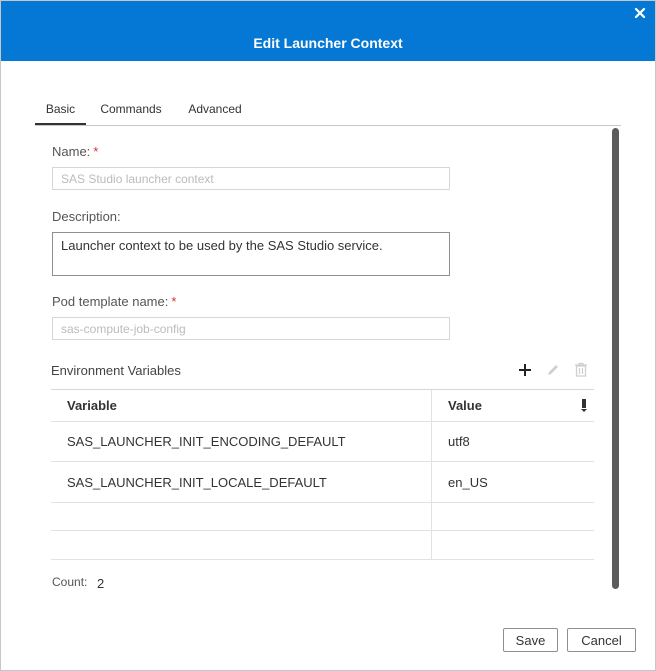 The image size is (656, 671). Describe the element at coordinates (328, 112) in the screenshot. I see `tab-bar: Basic Commands Advanced` at that location.